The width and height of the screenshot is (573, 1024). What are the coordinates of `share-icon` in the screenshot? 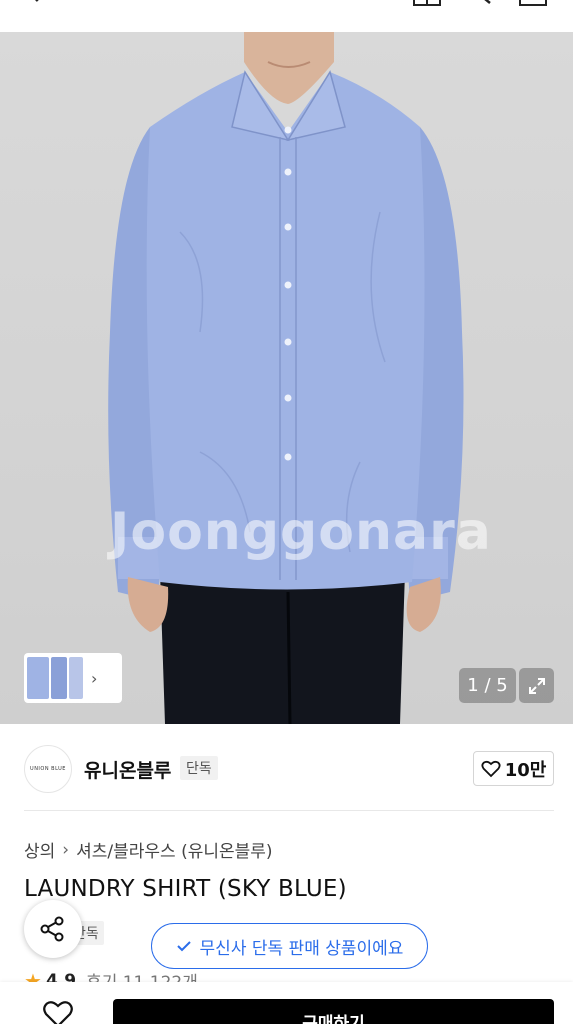 It's located at (52, 929).